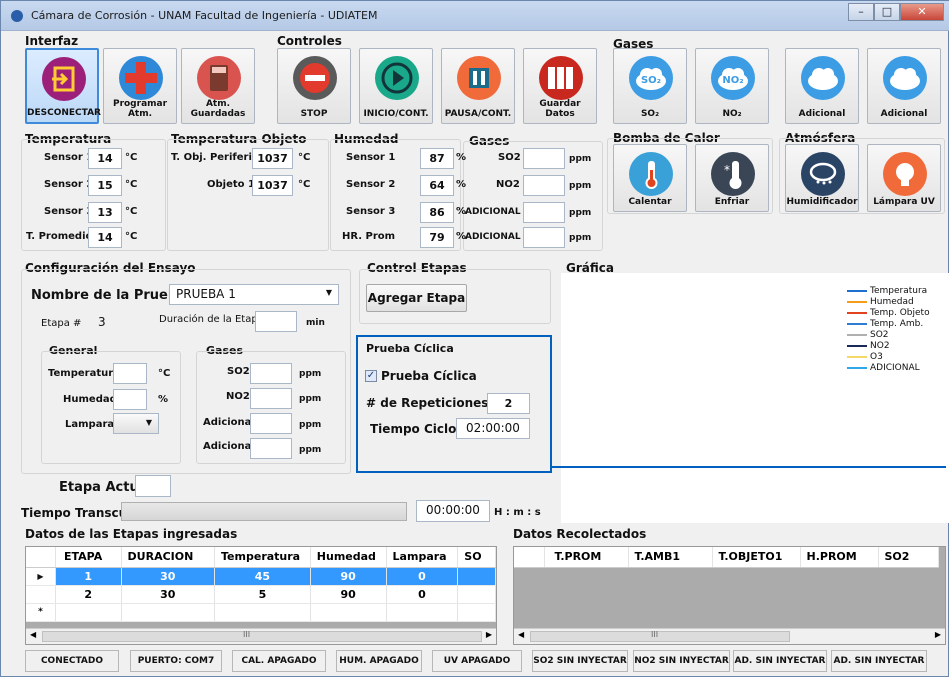  What do you see at coordinates (823, 78) in the screenshot?
I see `cloud-icon` at bounding box center [823, 78].